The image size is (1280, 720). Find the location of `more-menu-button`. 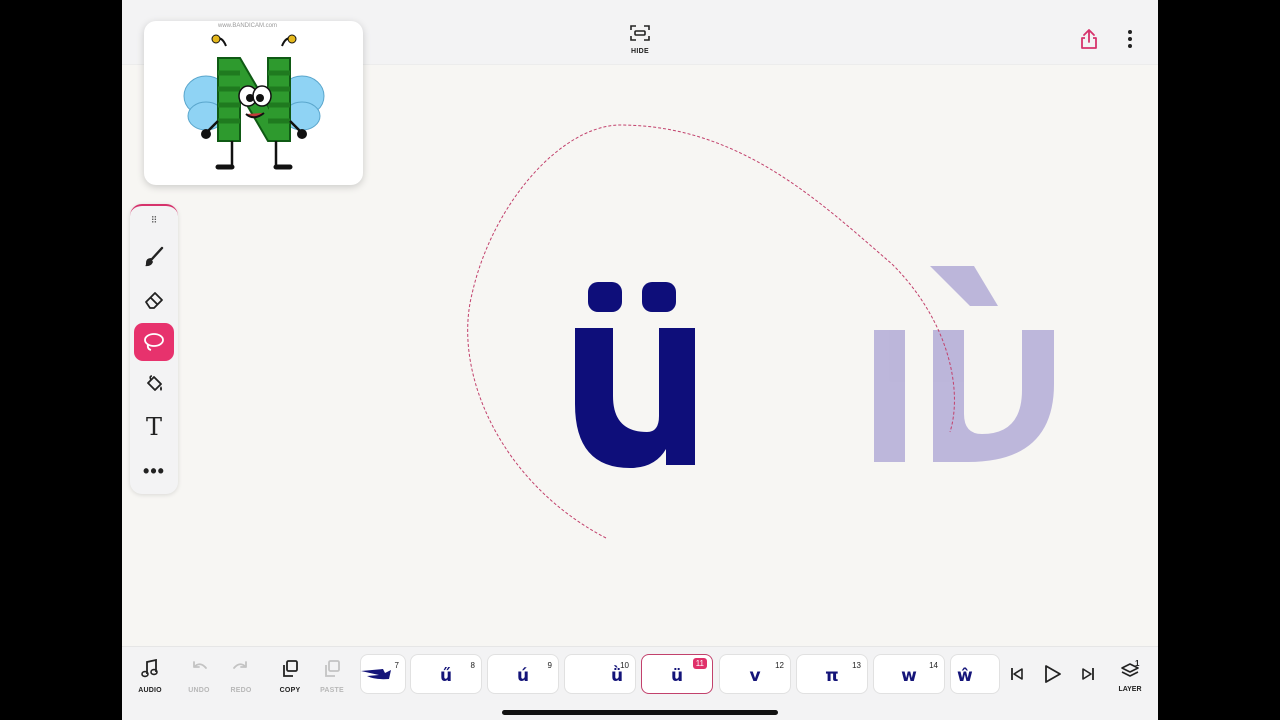

more-menu-button is located at coordinates (1130, 39).